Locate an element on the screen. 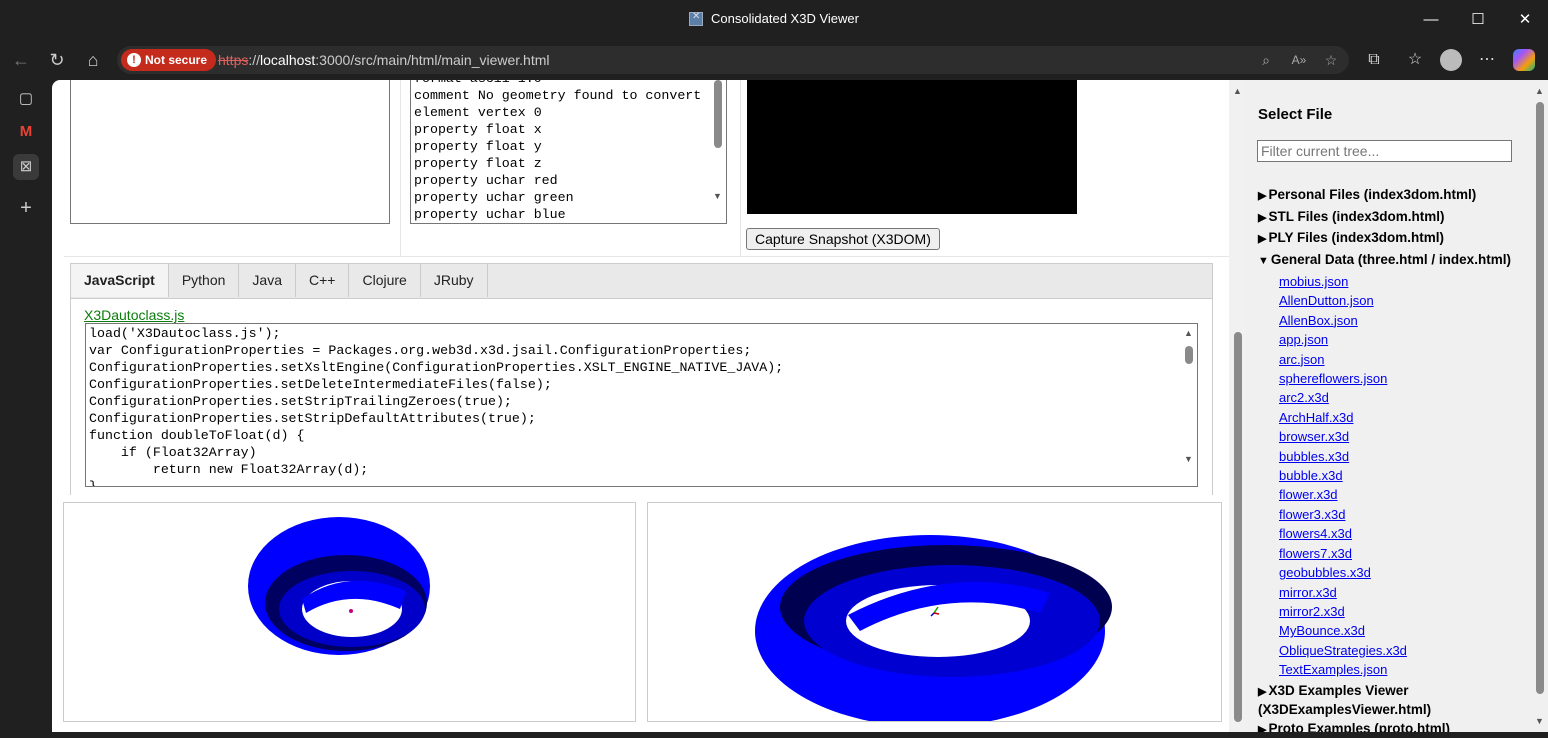  page-scrollbar: ▲ is located at coordinates (1237, 406).